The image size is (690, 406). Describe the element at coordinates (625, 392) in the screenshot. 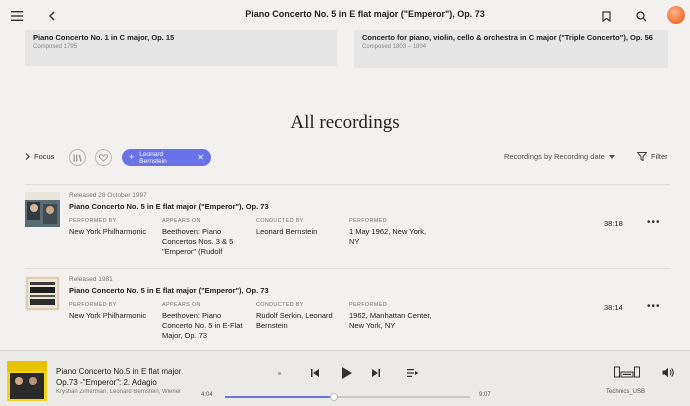

I see `audio-device-label: Technics_USB` at that location.